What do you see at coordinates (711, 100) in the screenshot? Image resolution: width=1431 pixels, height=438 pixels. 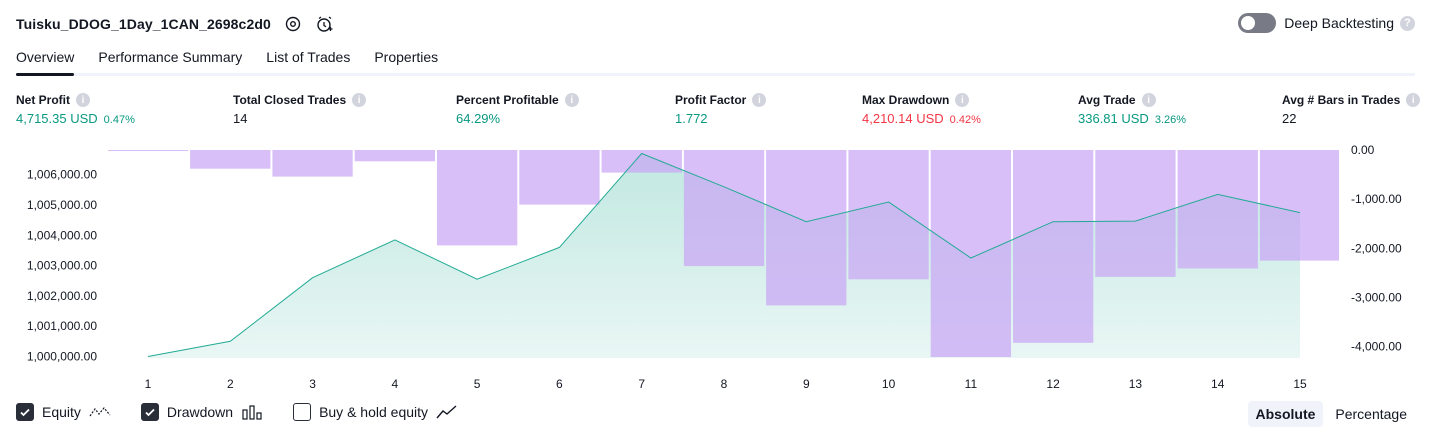 I see `metric-label: Profit Factor` at bounding box center [711, 100].